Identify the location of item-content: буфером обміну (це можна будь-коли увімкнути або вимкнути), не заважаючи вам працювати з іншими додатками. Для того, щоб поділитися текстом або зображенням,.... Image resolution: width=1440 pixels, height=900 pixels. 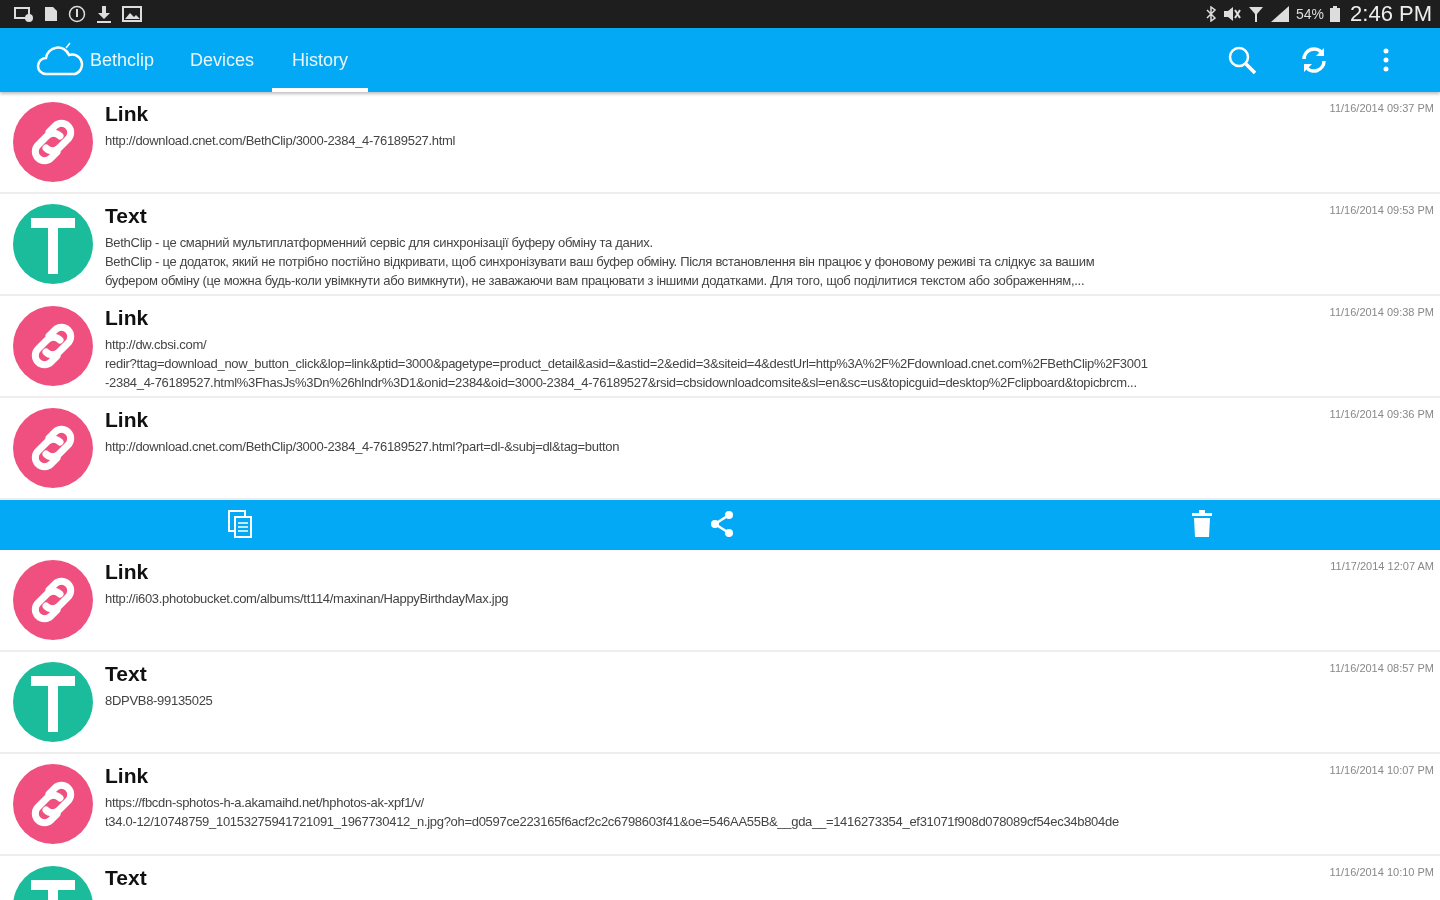
(595, 281).